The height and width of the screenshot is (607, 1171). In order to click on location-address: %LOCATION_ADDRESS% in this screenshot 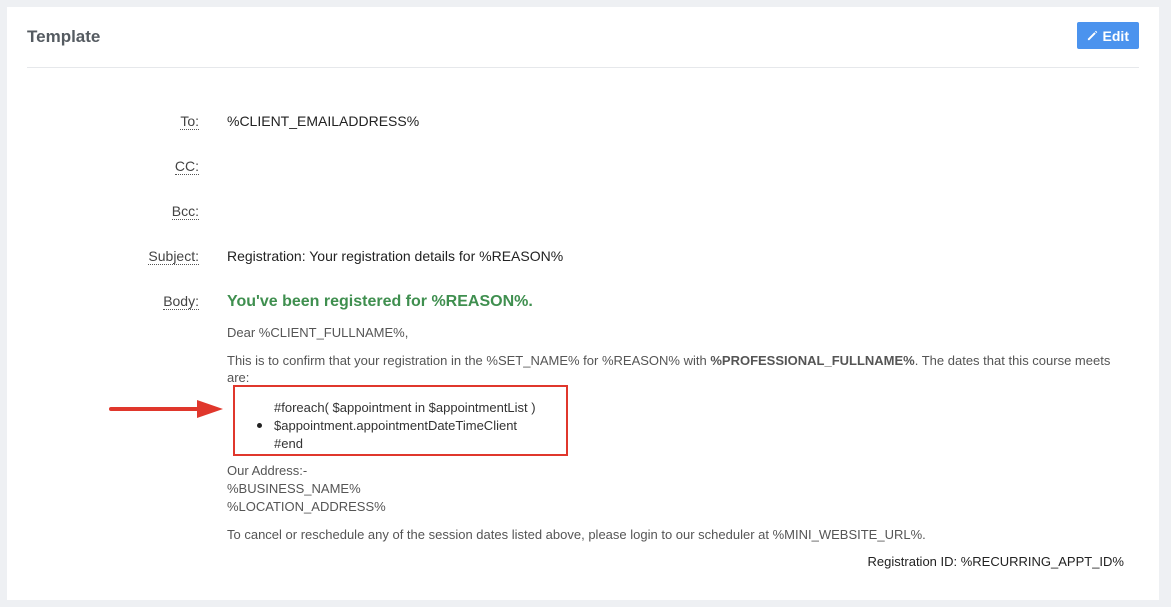, I will do `click(306, 506)`.